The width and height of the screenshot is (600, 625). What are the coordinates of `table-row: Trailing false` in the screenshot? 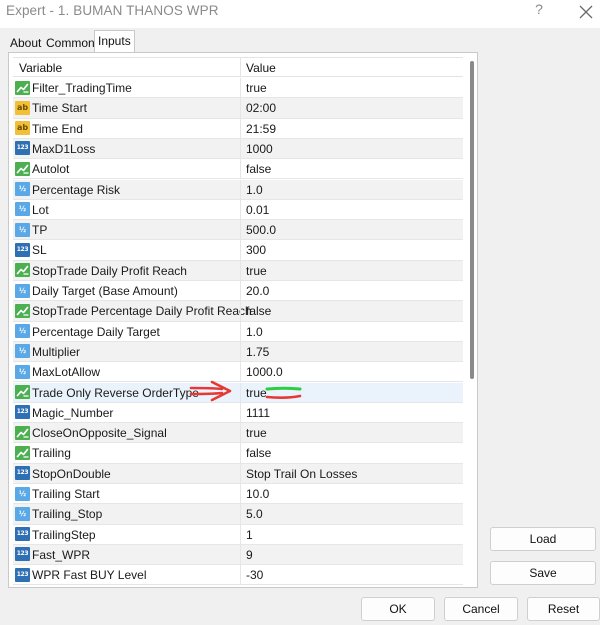 It's located at (238, 453).